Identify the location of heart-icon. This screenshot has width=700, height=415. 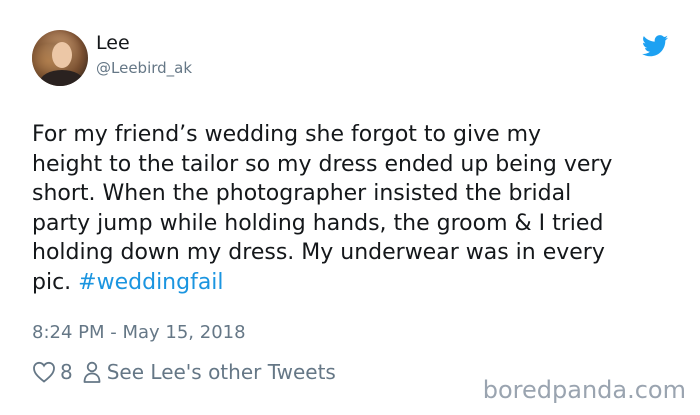
(44, 372).